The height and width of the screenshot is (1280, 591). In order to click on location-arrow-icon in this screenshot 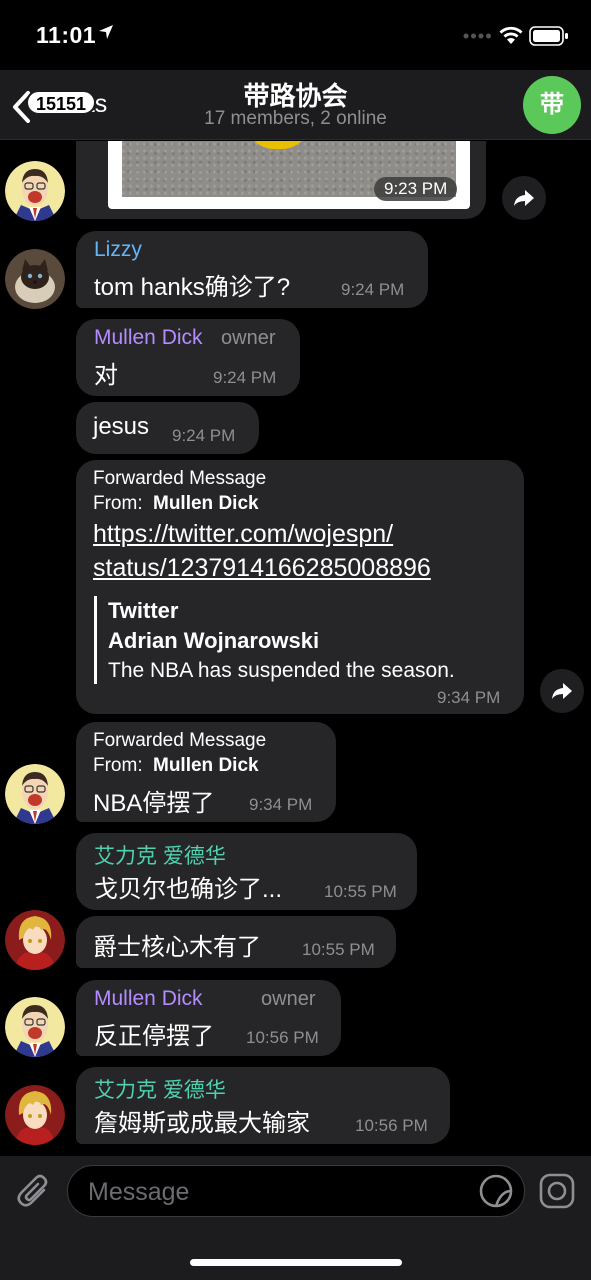, I will do `click(106, 32)`.